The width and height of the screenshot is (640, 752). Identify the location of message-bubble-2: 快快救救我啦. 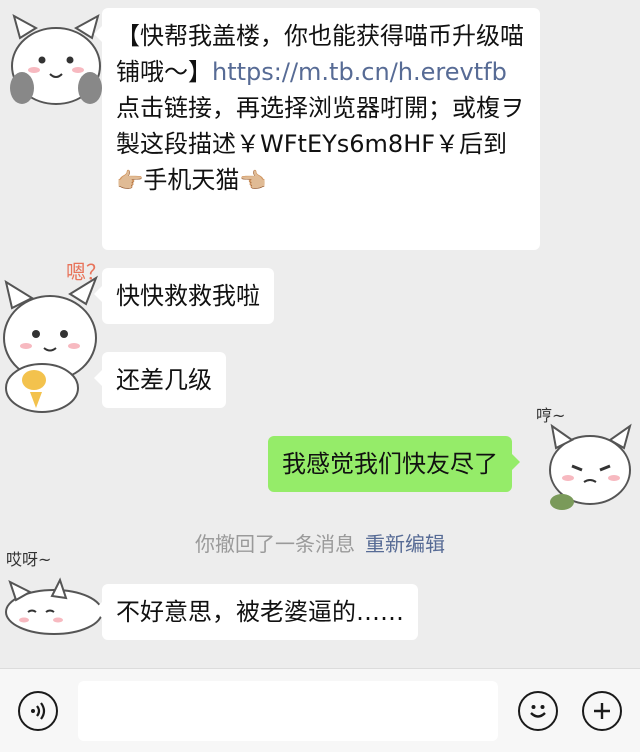
(184, 296).